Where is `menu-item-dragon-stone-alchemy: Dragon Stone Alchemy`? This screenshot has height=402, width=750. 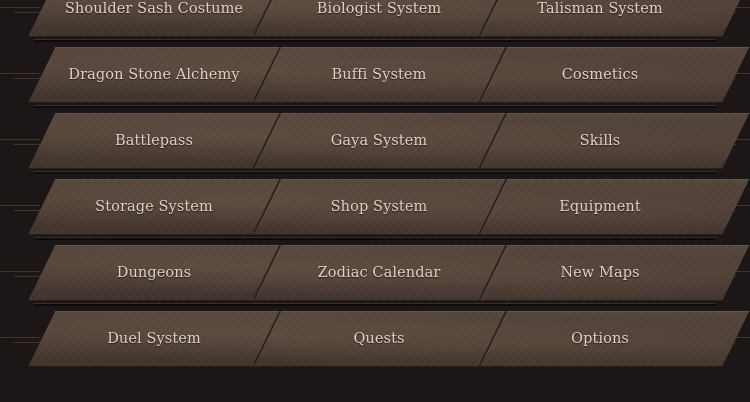 menu-item-dragon-stone-alchemy: Dragon Stone Alchemy is located at coordinates (154, 75).